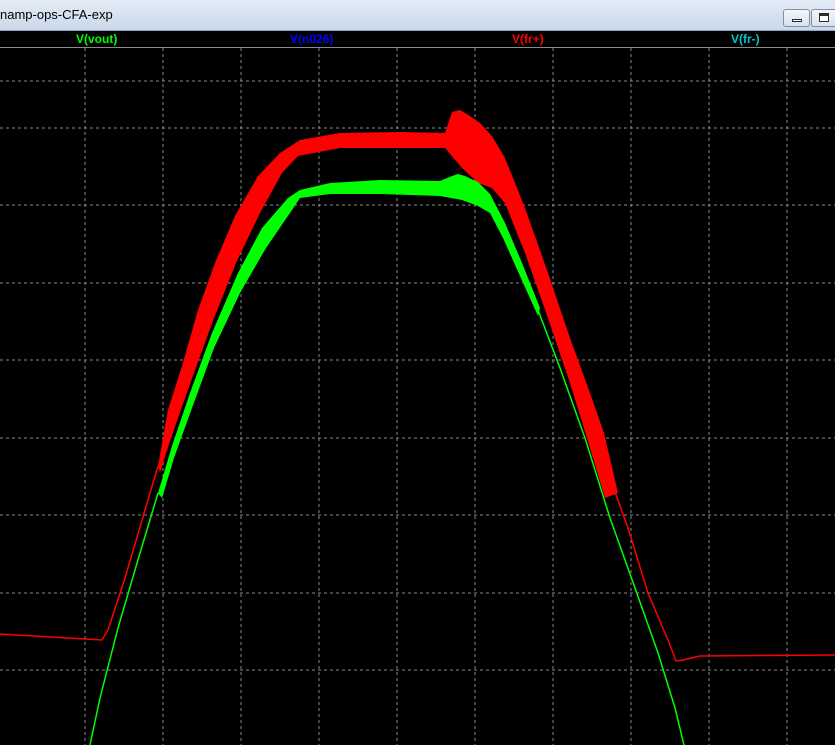 This screenshot has width=835, height=745. I want to click on legend-fr-minus: V(fr-), so click(745, 39).